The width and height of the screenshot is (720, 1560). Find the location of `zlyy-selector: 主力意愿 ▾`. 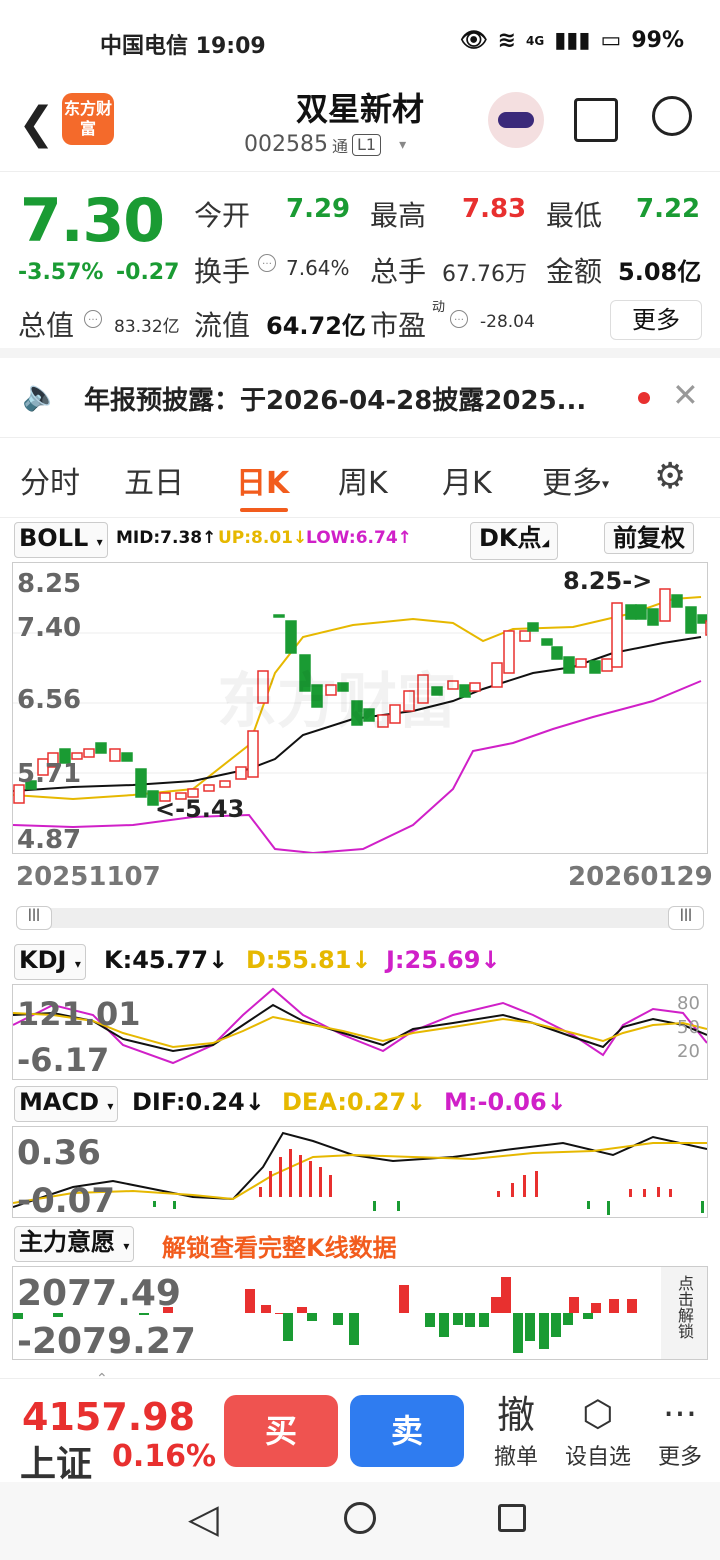

zlyy-selector: 主力意愿 ▾ is located at coordinates (74, 1244).